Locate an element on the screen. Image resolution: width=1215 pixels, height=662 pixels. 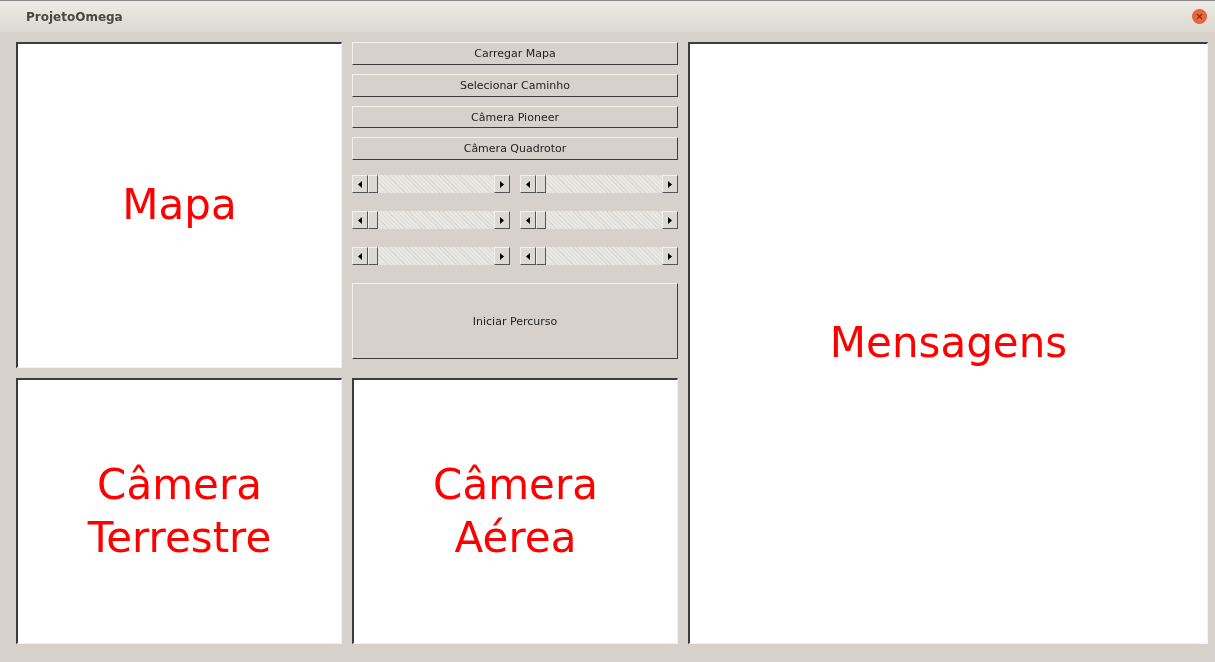
close-icon is located at coordinates (1199, 16).